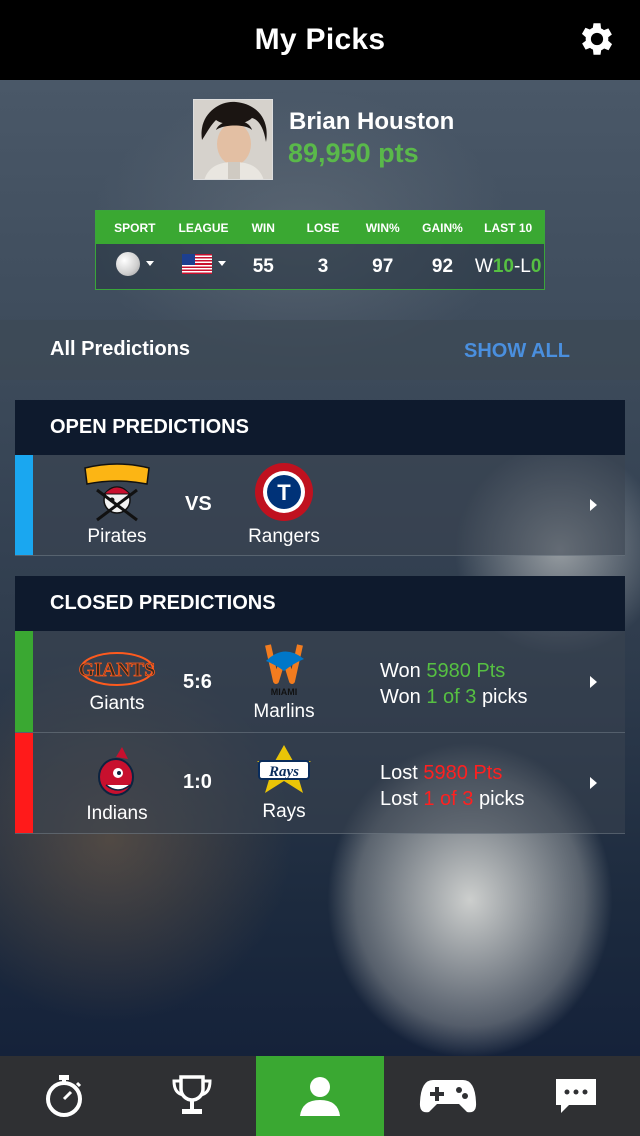 Image resolution: width=640 pixels, height=1136 pixels. Describe the element at coordinates (536, 266) in the screenshot. I see `last10-losses: 0` at that location.